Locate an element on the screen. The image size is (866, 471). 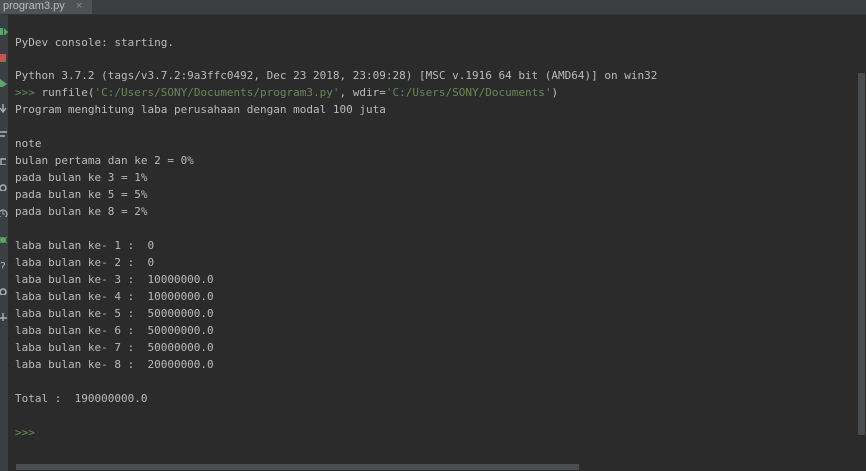
runfile-close: ) is located at coordinates (555, 92).